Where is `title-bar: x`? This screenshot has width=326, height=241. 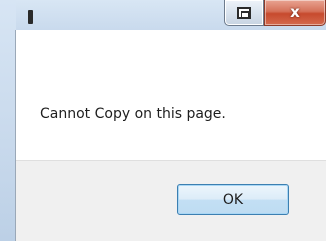 title-bar: x is located at coordinates (171, 15).